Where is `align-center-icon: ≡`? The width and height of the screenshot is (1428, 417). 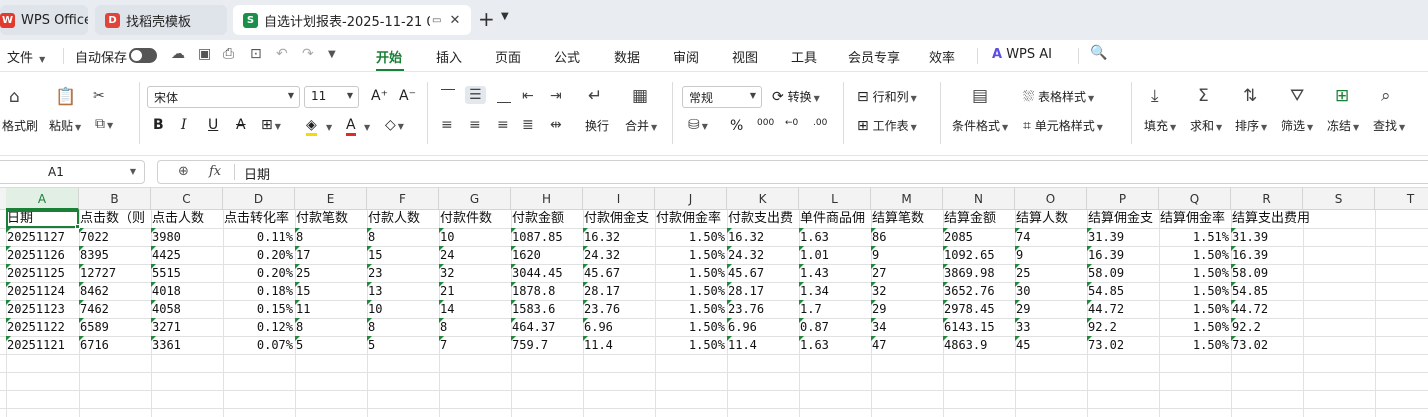 align-center-icon: ≡ is located at coordinates (475, 125).